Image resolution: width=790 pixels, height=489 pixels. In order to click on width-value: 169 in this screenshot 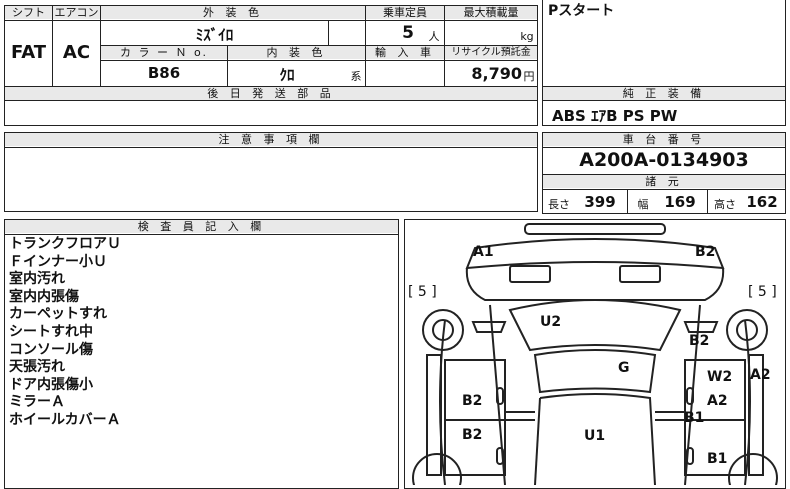, I will do `click(680, 202)`.